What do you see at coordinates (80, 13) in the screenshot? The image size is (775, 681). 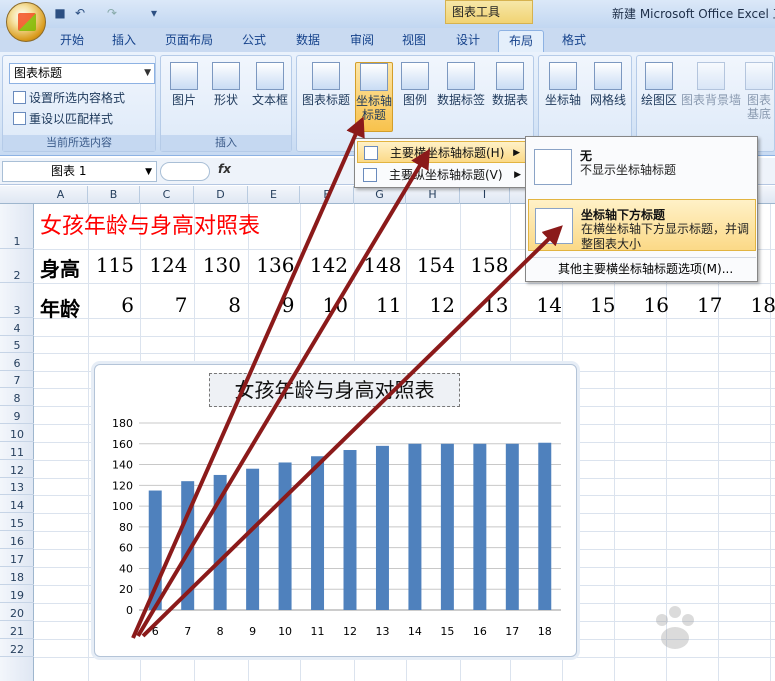 I see `undo-icon: ↶` at bounding box center [80, 13].